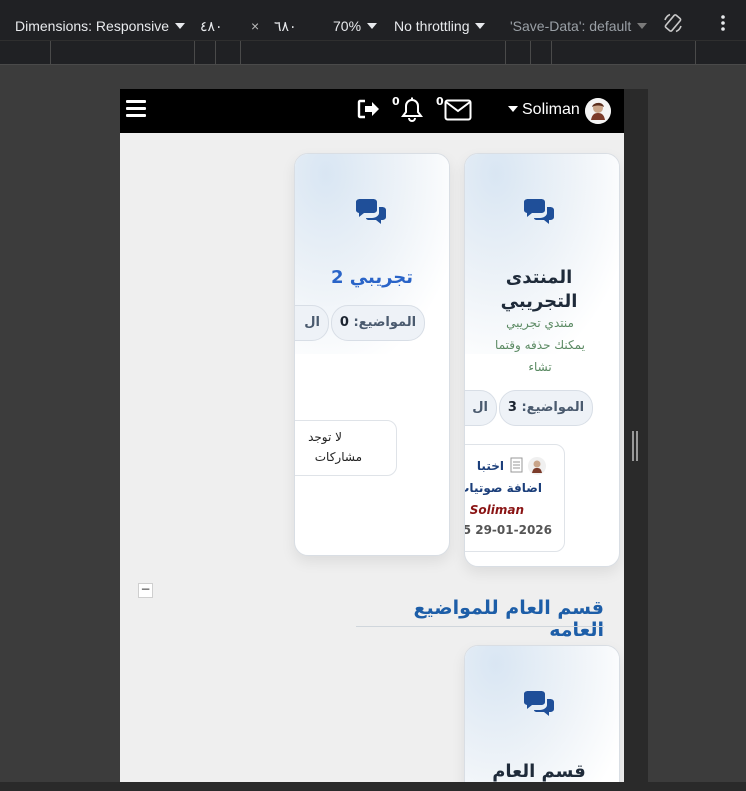  What do you see at coordinates (458, 112) in the screenshot?
I see `envelope-icon` at bounding box center [458, 112].